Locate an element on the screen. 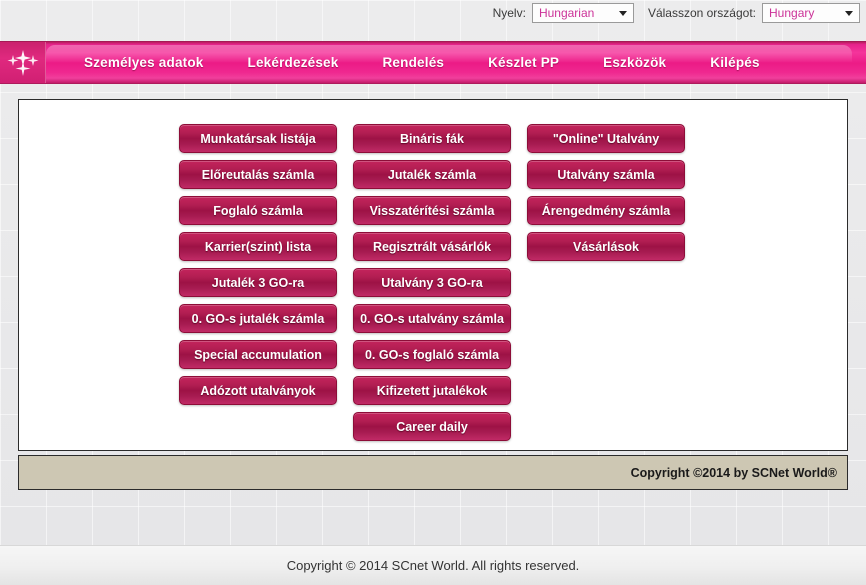 Image resolution: width=866 pixels, height=585 pixels. country-select-value: Hungary is located at coordinates (792, 13).